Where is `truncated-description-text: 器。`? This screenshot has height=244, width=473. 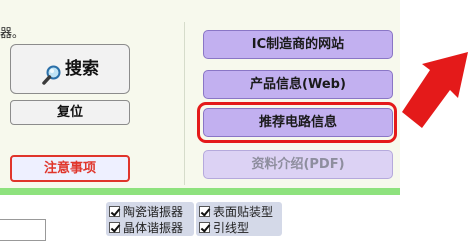 truncated-description-text: 器。 is located at coordinates (12, 33).